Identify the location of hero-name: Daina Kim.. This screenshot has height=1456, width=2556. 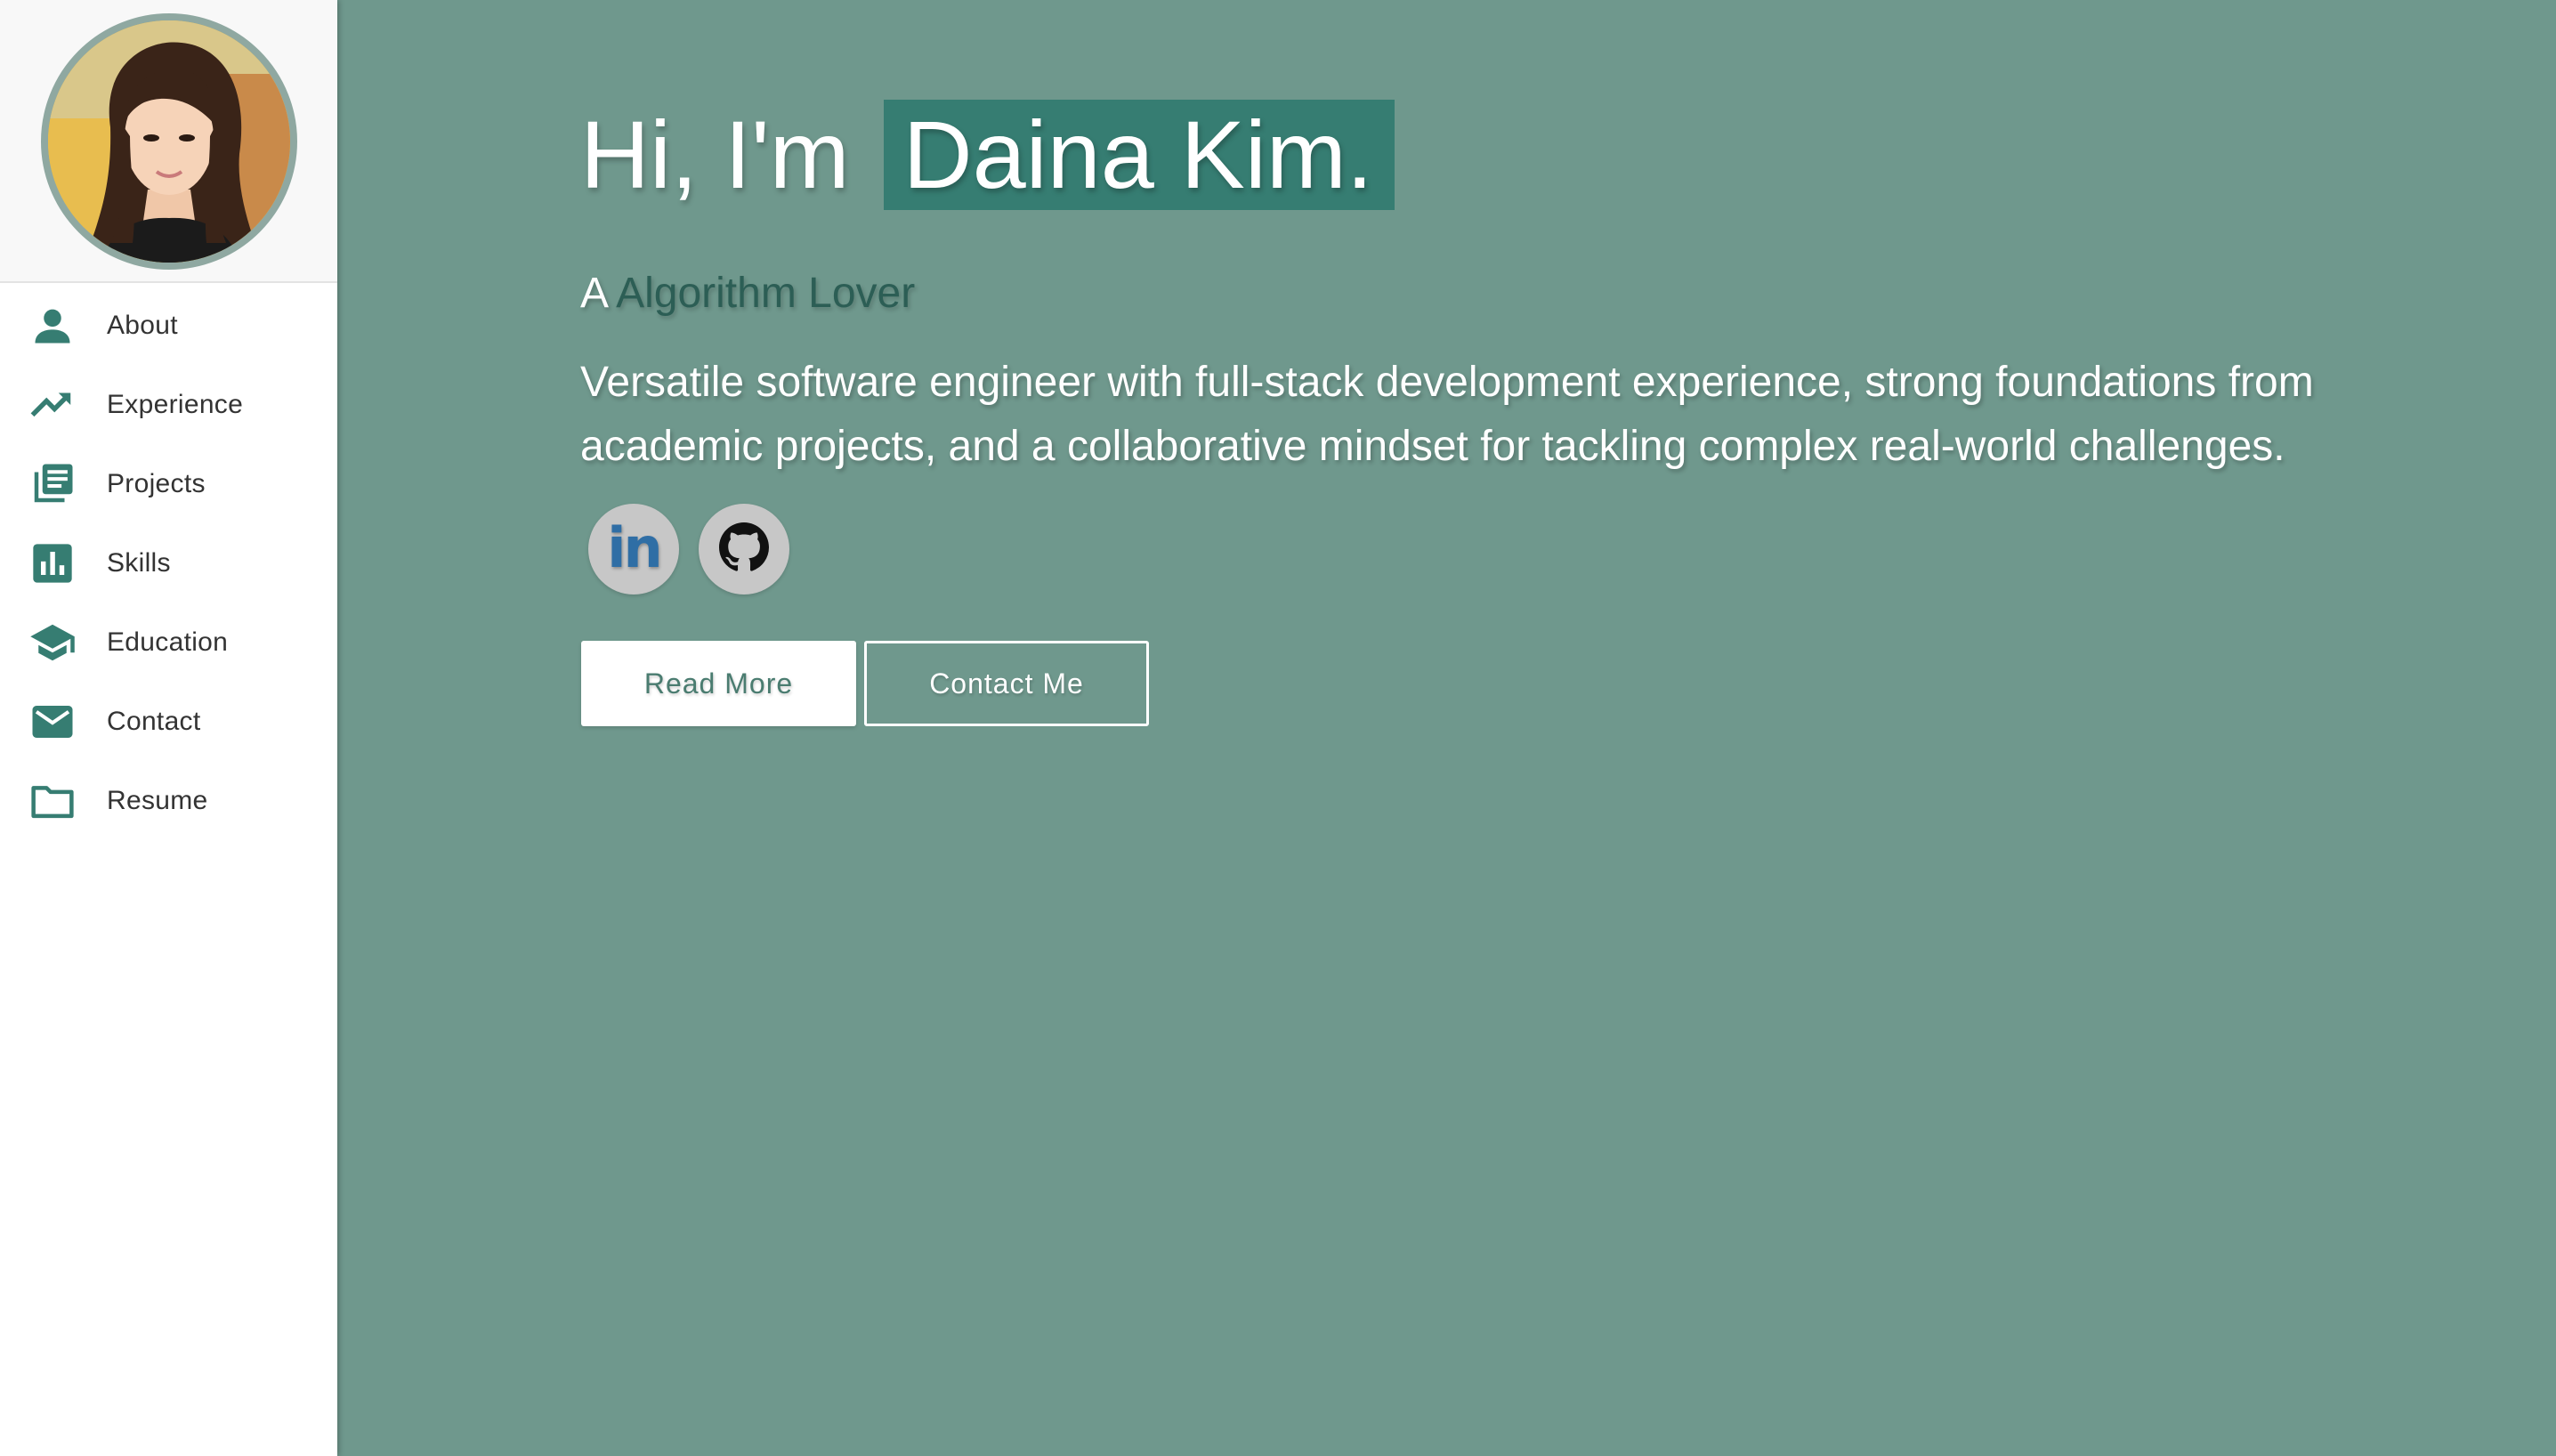
(1139, 155).